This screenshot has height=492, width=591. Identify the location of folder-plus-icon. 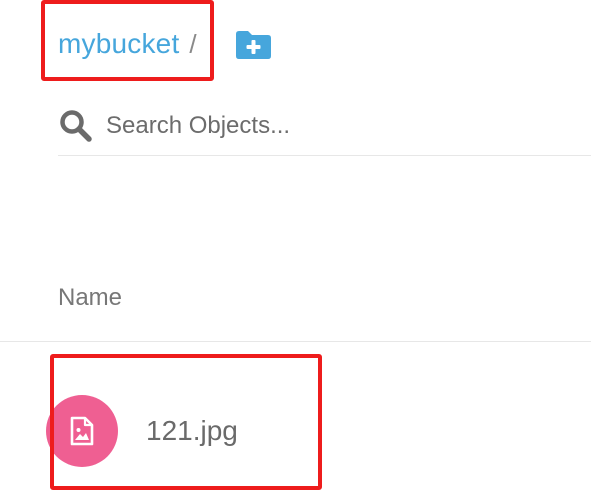
(253, 45).